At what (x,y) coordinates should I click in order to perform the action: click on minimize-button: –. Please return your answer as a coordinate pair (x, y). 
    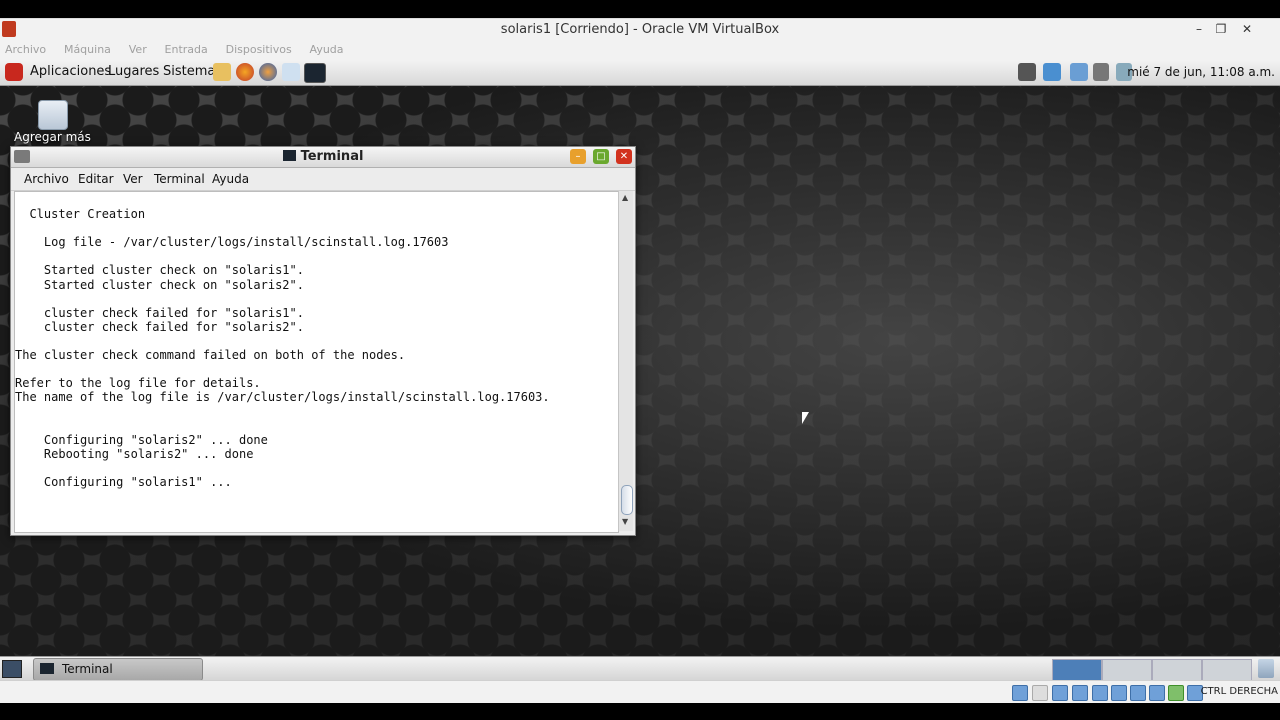
    Looking at the image, I should click on (1199, 29).